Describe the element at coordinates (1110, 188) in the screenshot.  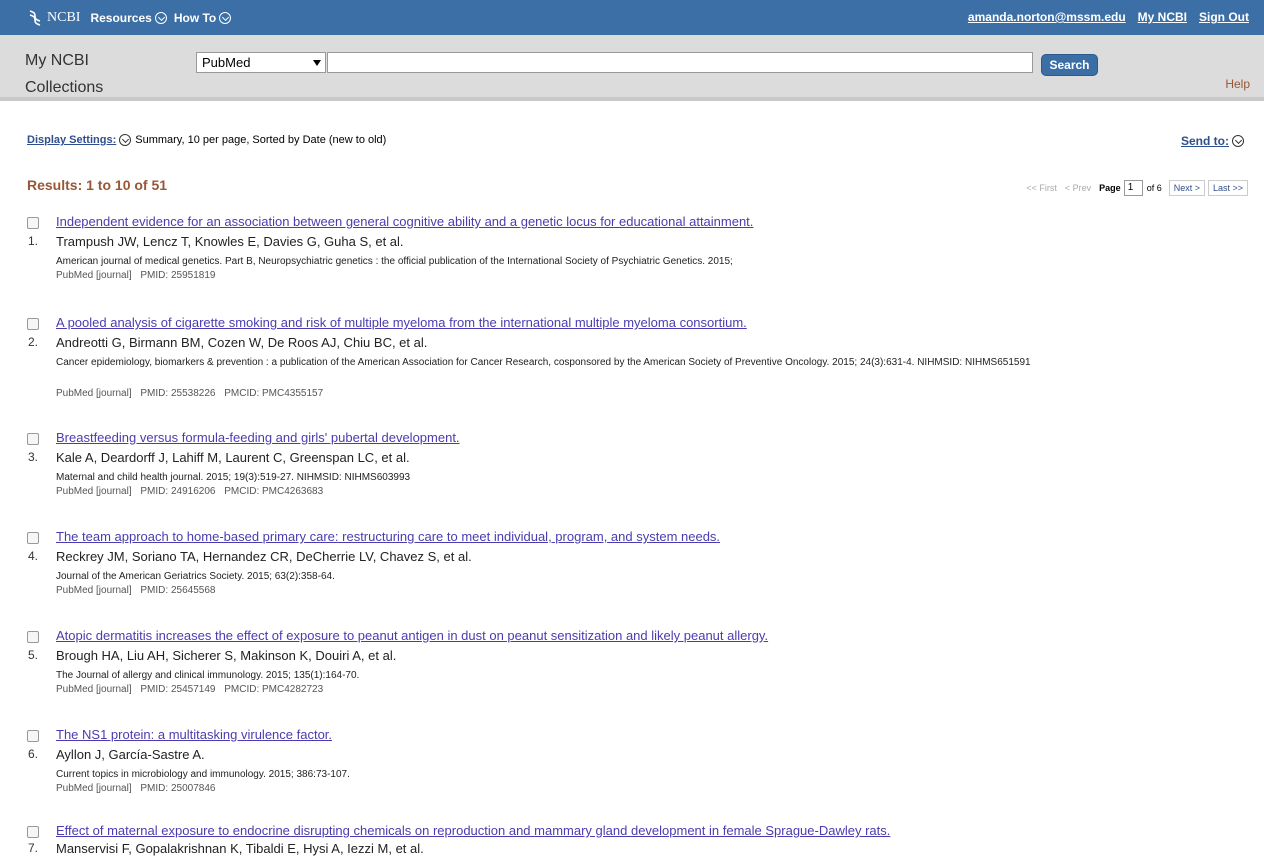
I see `page-label: Page` at that location.